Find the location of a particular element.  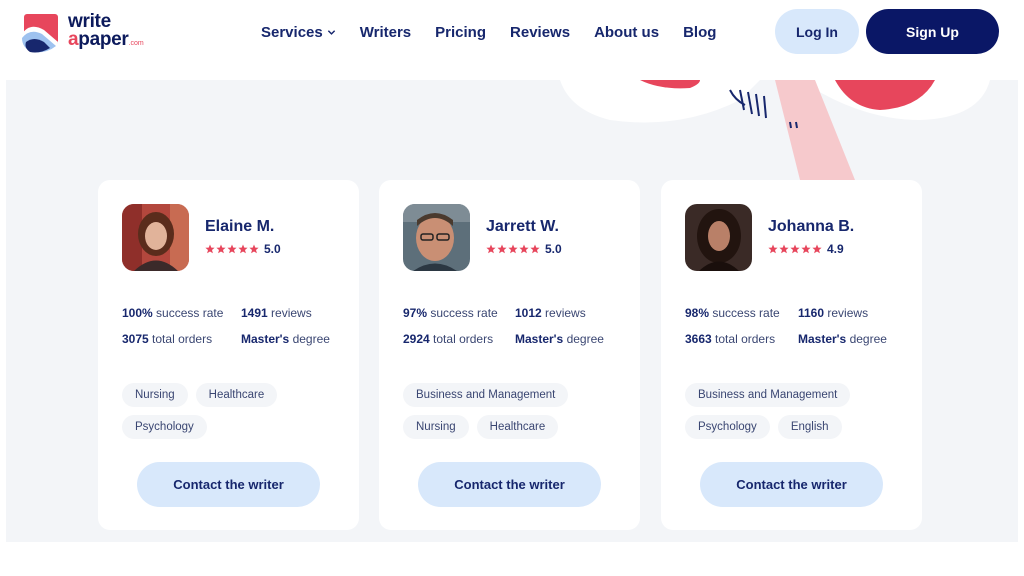

nav-item-reviews: Reviews is located at coordinates (540, 32).